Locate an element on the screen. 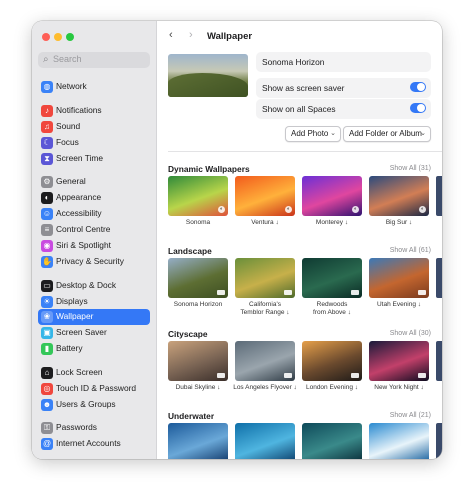 This screenshot has height=500, width=474. current-wallpaper-preview is located at coordinates (208, 75).